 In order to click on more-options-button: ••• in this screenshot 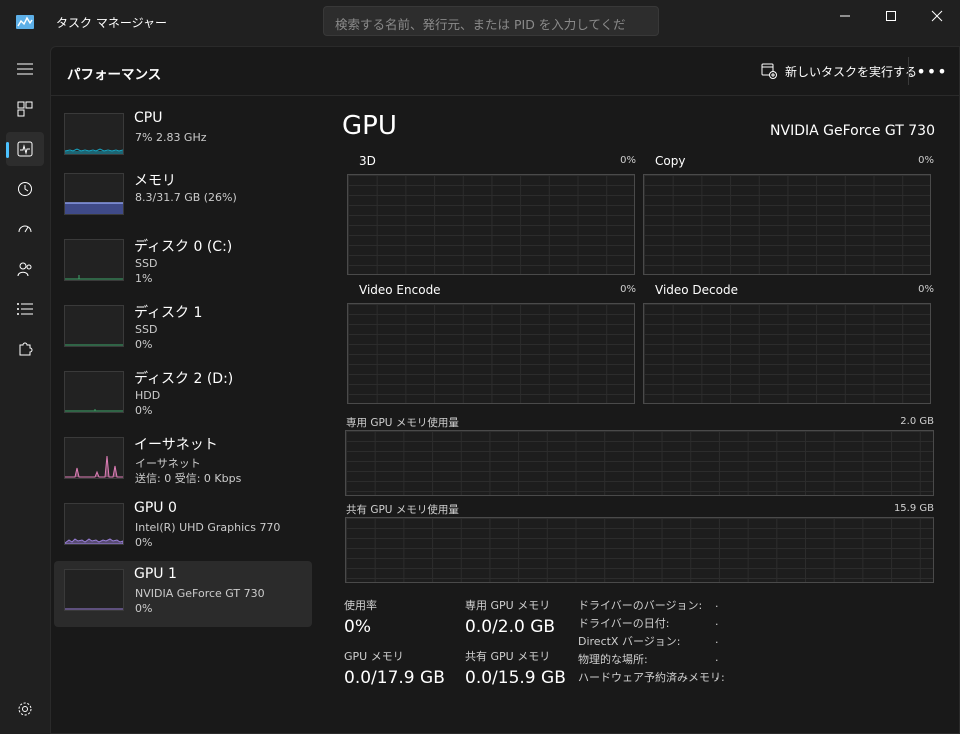, I will do `click(932, 71)`.